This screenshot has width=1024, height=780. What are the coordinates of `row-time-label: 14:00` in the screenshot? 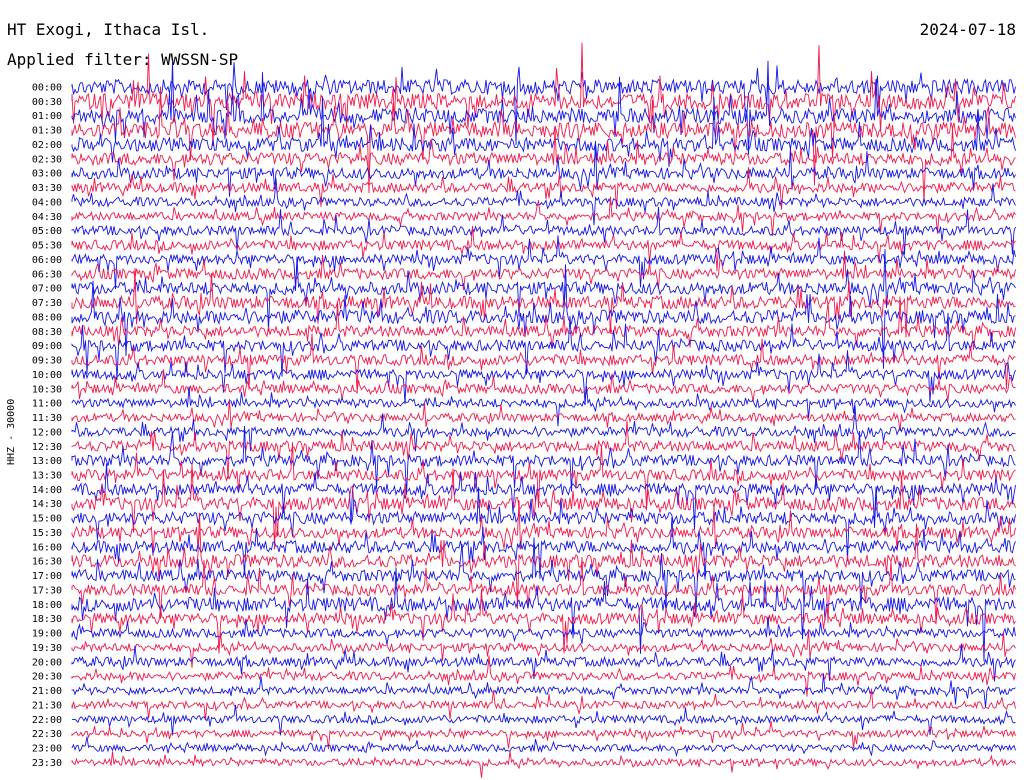 It's located at (47, 490).